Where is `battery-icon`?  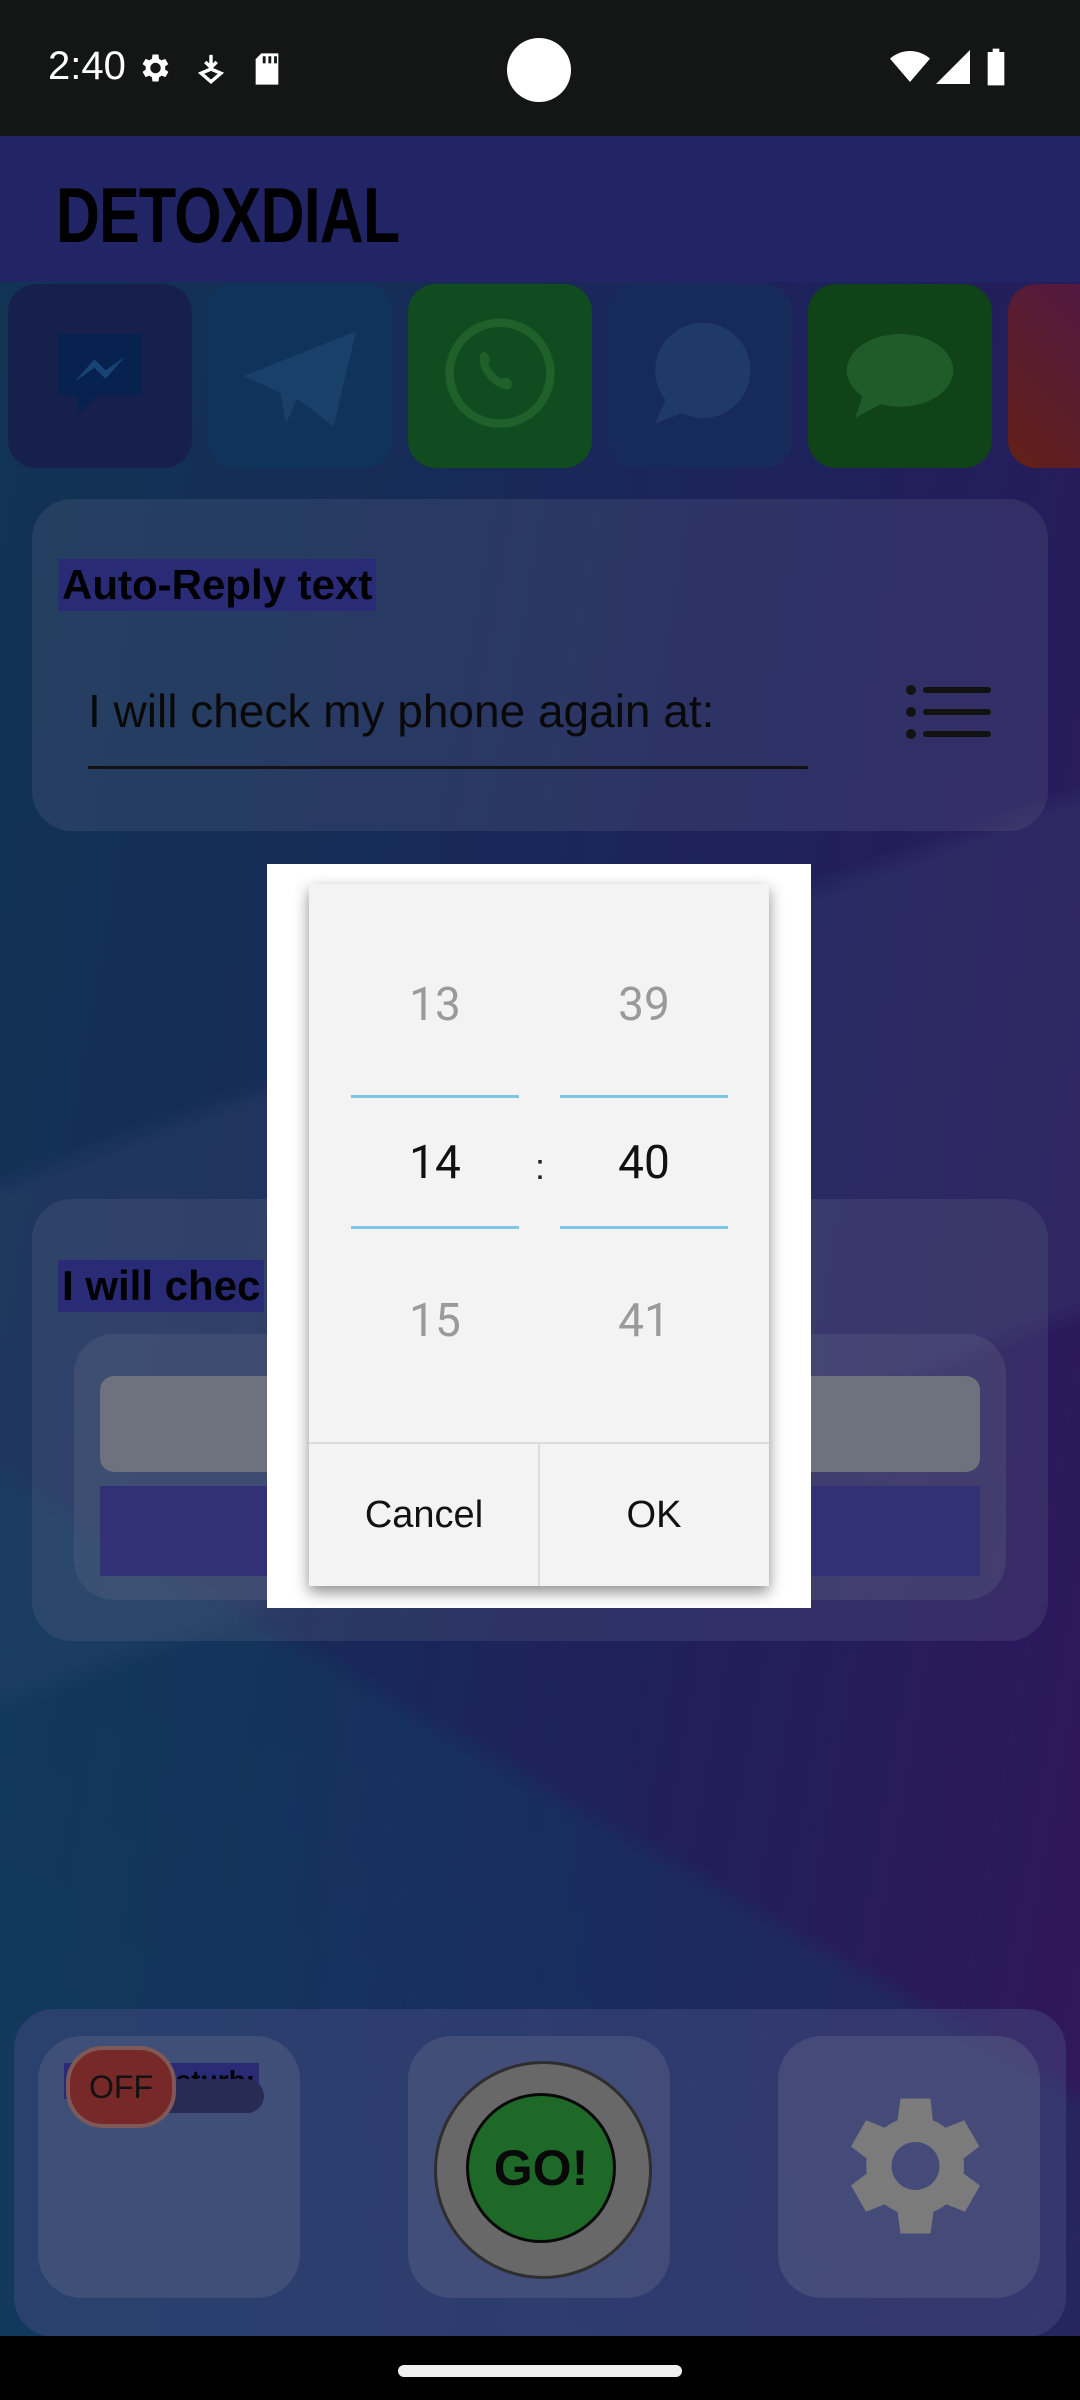
battery-icon is located at coordinates (996, 67).